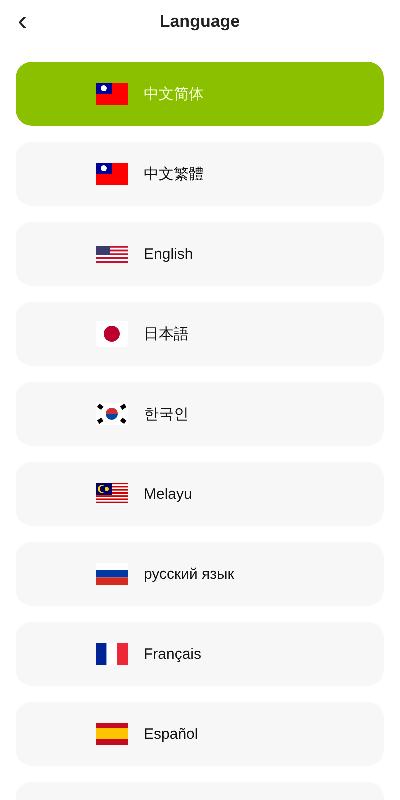 This screenshot has height=800, width=400. Describe the element at coordinates (200, 654) in the screenshot. I see `language-option: Français` at that location.